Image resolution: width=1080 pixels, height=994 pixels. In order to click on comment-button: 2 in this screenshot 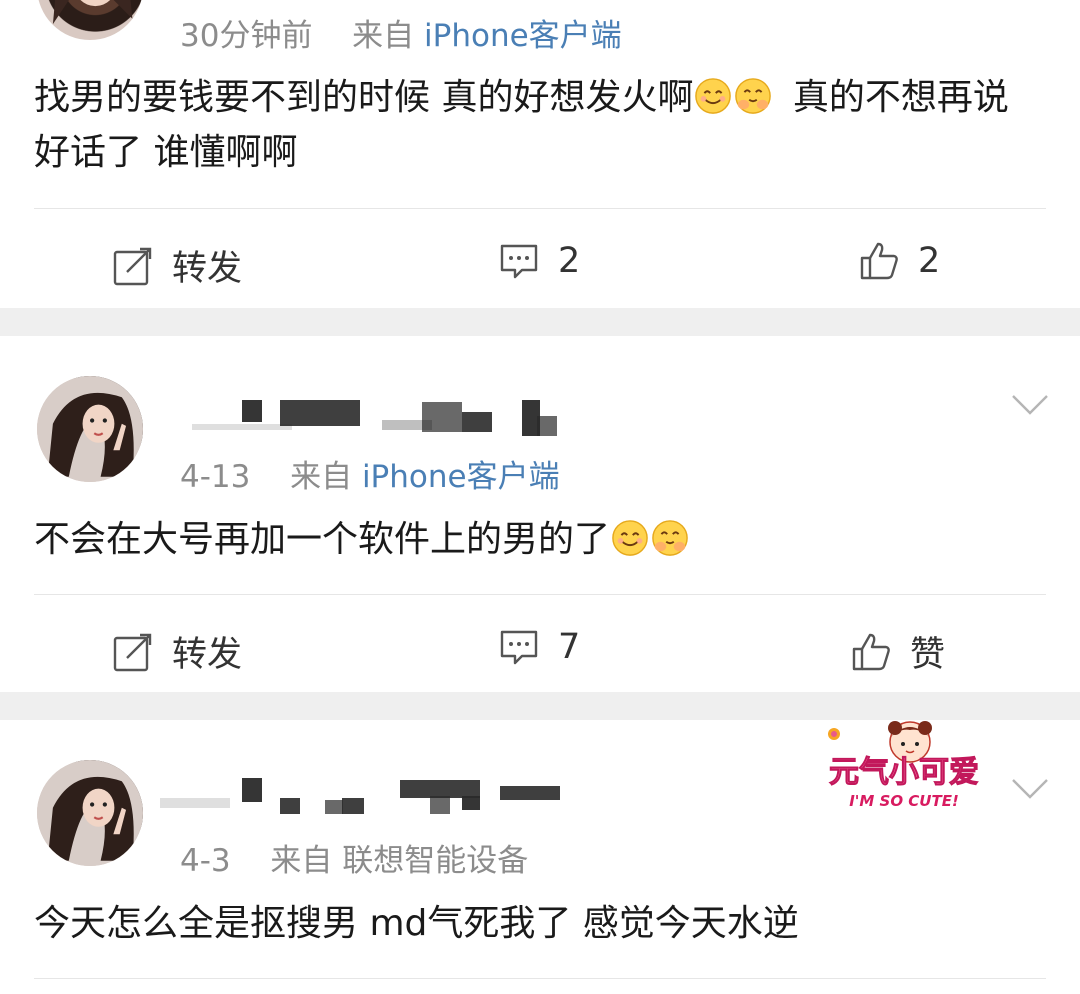, I will do `click(539, 261)`.